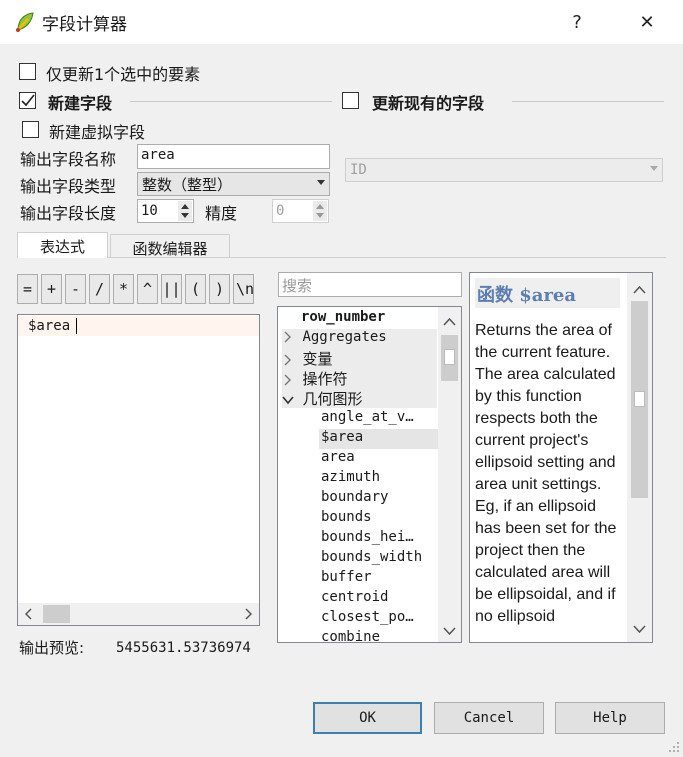 Image resolution: width=683 pixels, height=757 pixels. I want to click on tree-group-variables: 变量, so click(359, 358).